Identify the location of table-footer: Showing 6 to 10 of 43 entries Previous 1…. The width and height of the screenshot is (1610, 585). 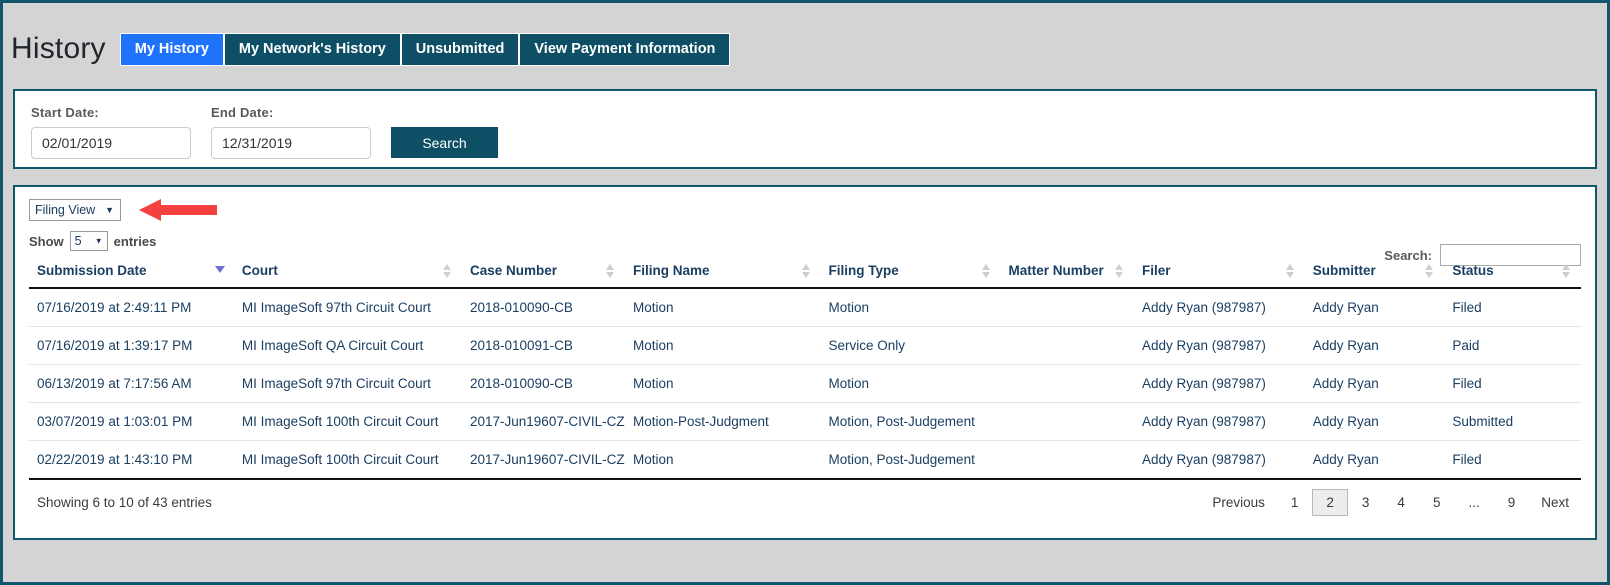
(805, 498).